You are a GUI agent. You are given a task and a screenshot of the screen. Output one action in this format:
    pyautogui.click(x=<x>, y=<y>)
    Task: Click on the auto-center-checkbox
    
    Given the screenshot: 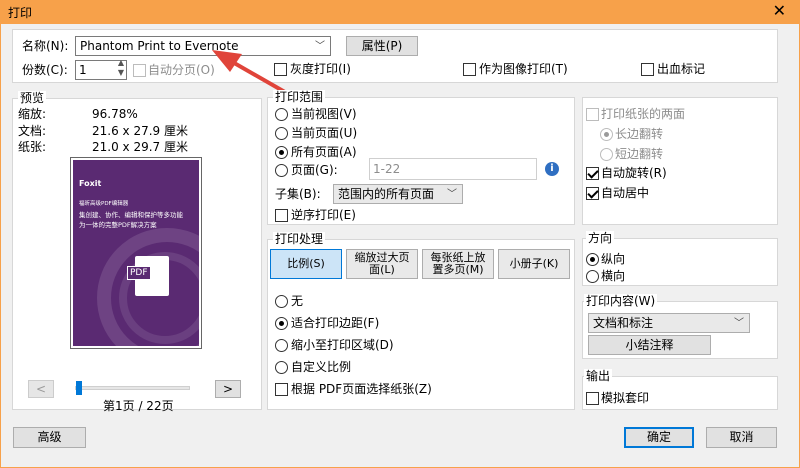 What is the action you would take?
    pyautogui.click(x=592, y=193)
    